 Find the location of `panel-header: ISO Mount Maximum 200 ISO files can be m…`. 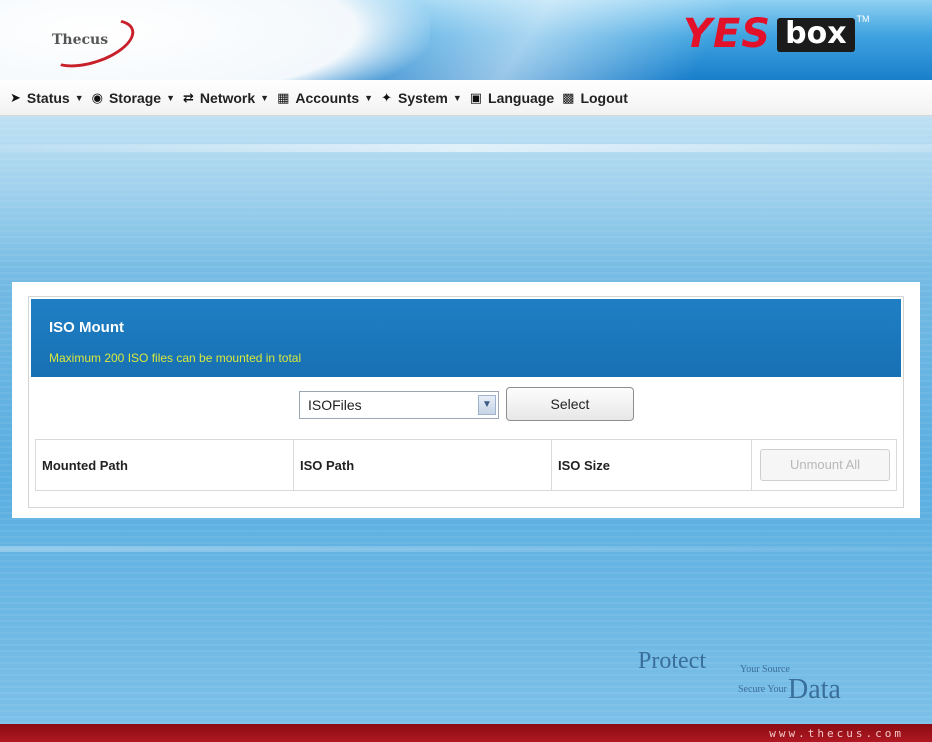

panel-header: ISO Mount Maximum 200 ISO files can be m… is located at coordinates (466, 338).